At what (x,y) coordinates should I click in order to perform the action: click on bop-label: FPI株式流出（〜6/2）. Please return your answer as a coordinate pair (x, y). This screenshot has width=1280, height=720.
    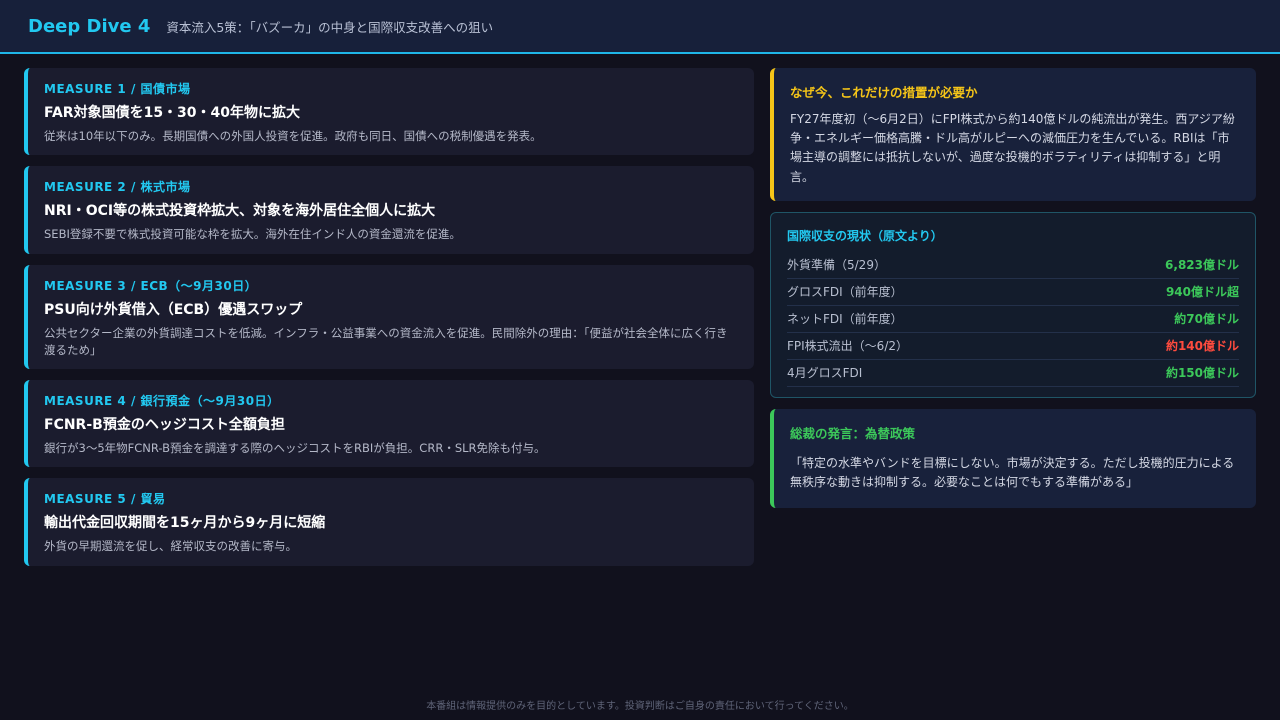
    Looking at the image, I should click on (847, 346).